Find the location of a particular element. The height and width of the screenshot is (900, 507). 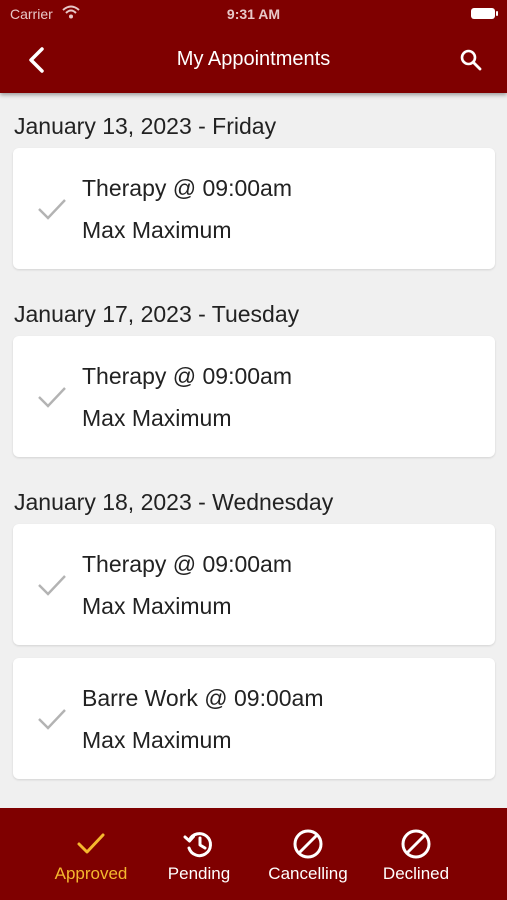

date-heading: January 17, 2023 - Tuesday is located at coordinates (157, 314).